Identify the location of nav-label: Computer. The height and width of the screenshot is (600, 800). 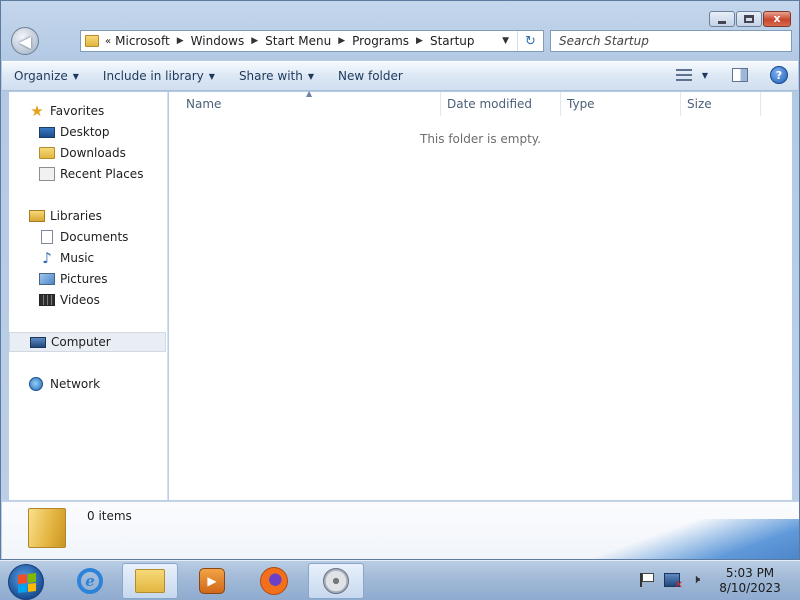
(81, 342).